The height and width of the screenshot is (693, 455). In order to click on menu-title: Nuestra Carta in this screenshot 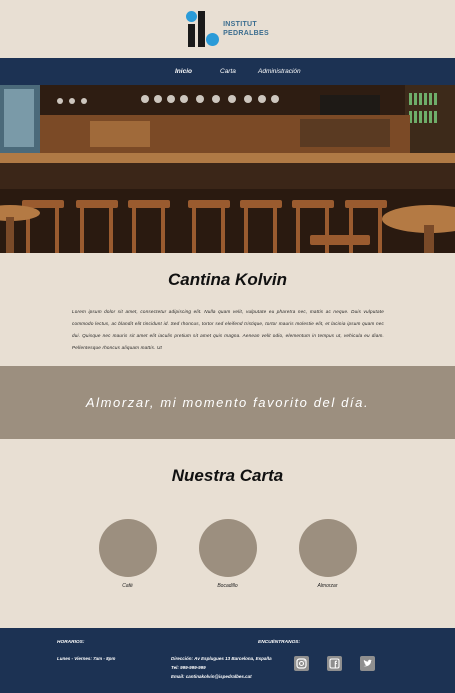, I will do `click(227, 475)`.